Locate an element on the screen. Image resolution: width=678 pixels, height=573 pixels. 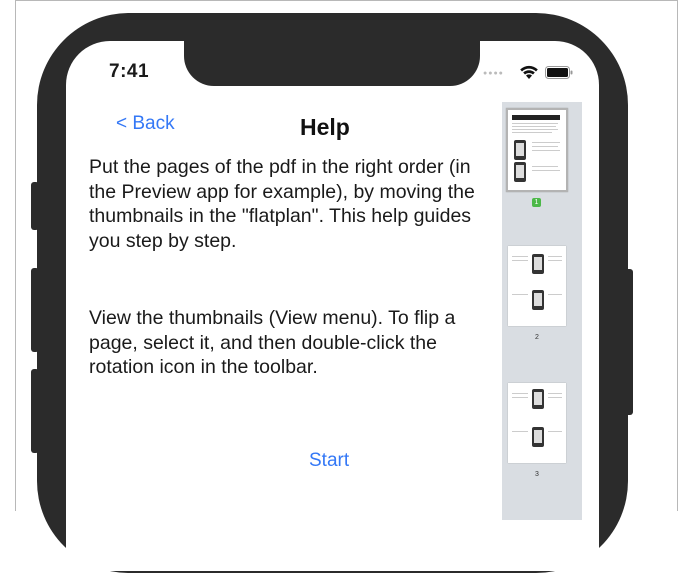
cellular-signal-icon: ●●●● is located at coordinates (493, 73).